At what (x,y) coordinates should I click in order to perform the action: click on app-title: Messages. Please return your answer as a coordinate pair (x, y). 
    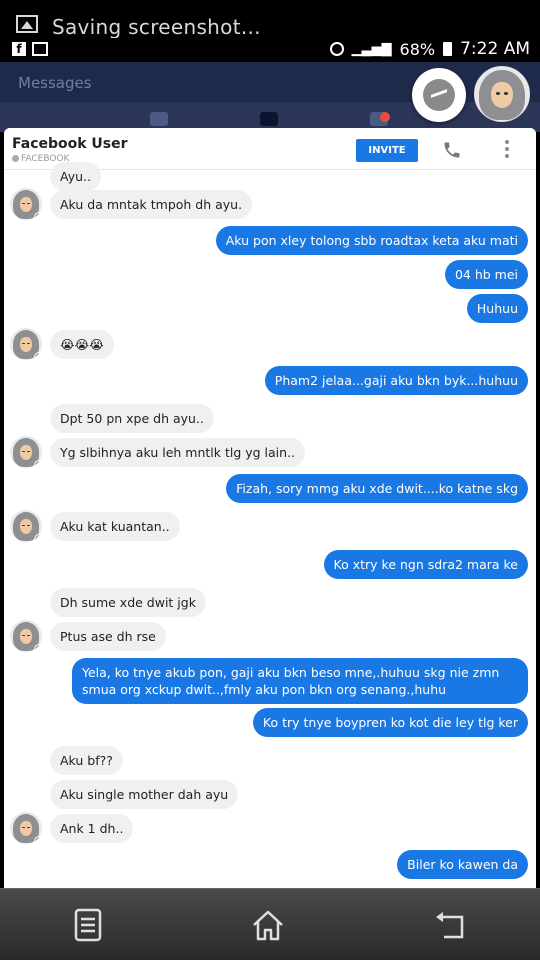
    Looking at the image, I should click on (55, 83).